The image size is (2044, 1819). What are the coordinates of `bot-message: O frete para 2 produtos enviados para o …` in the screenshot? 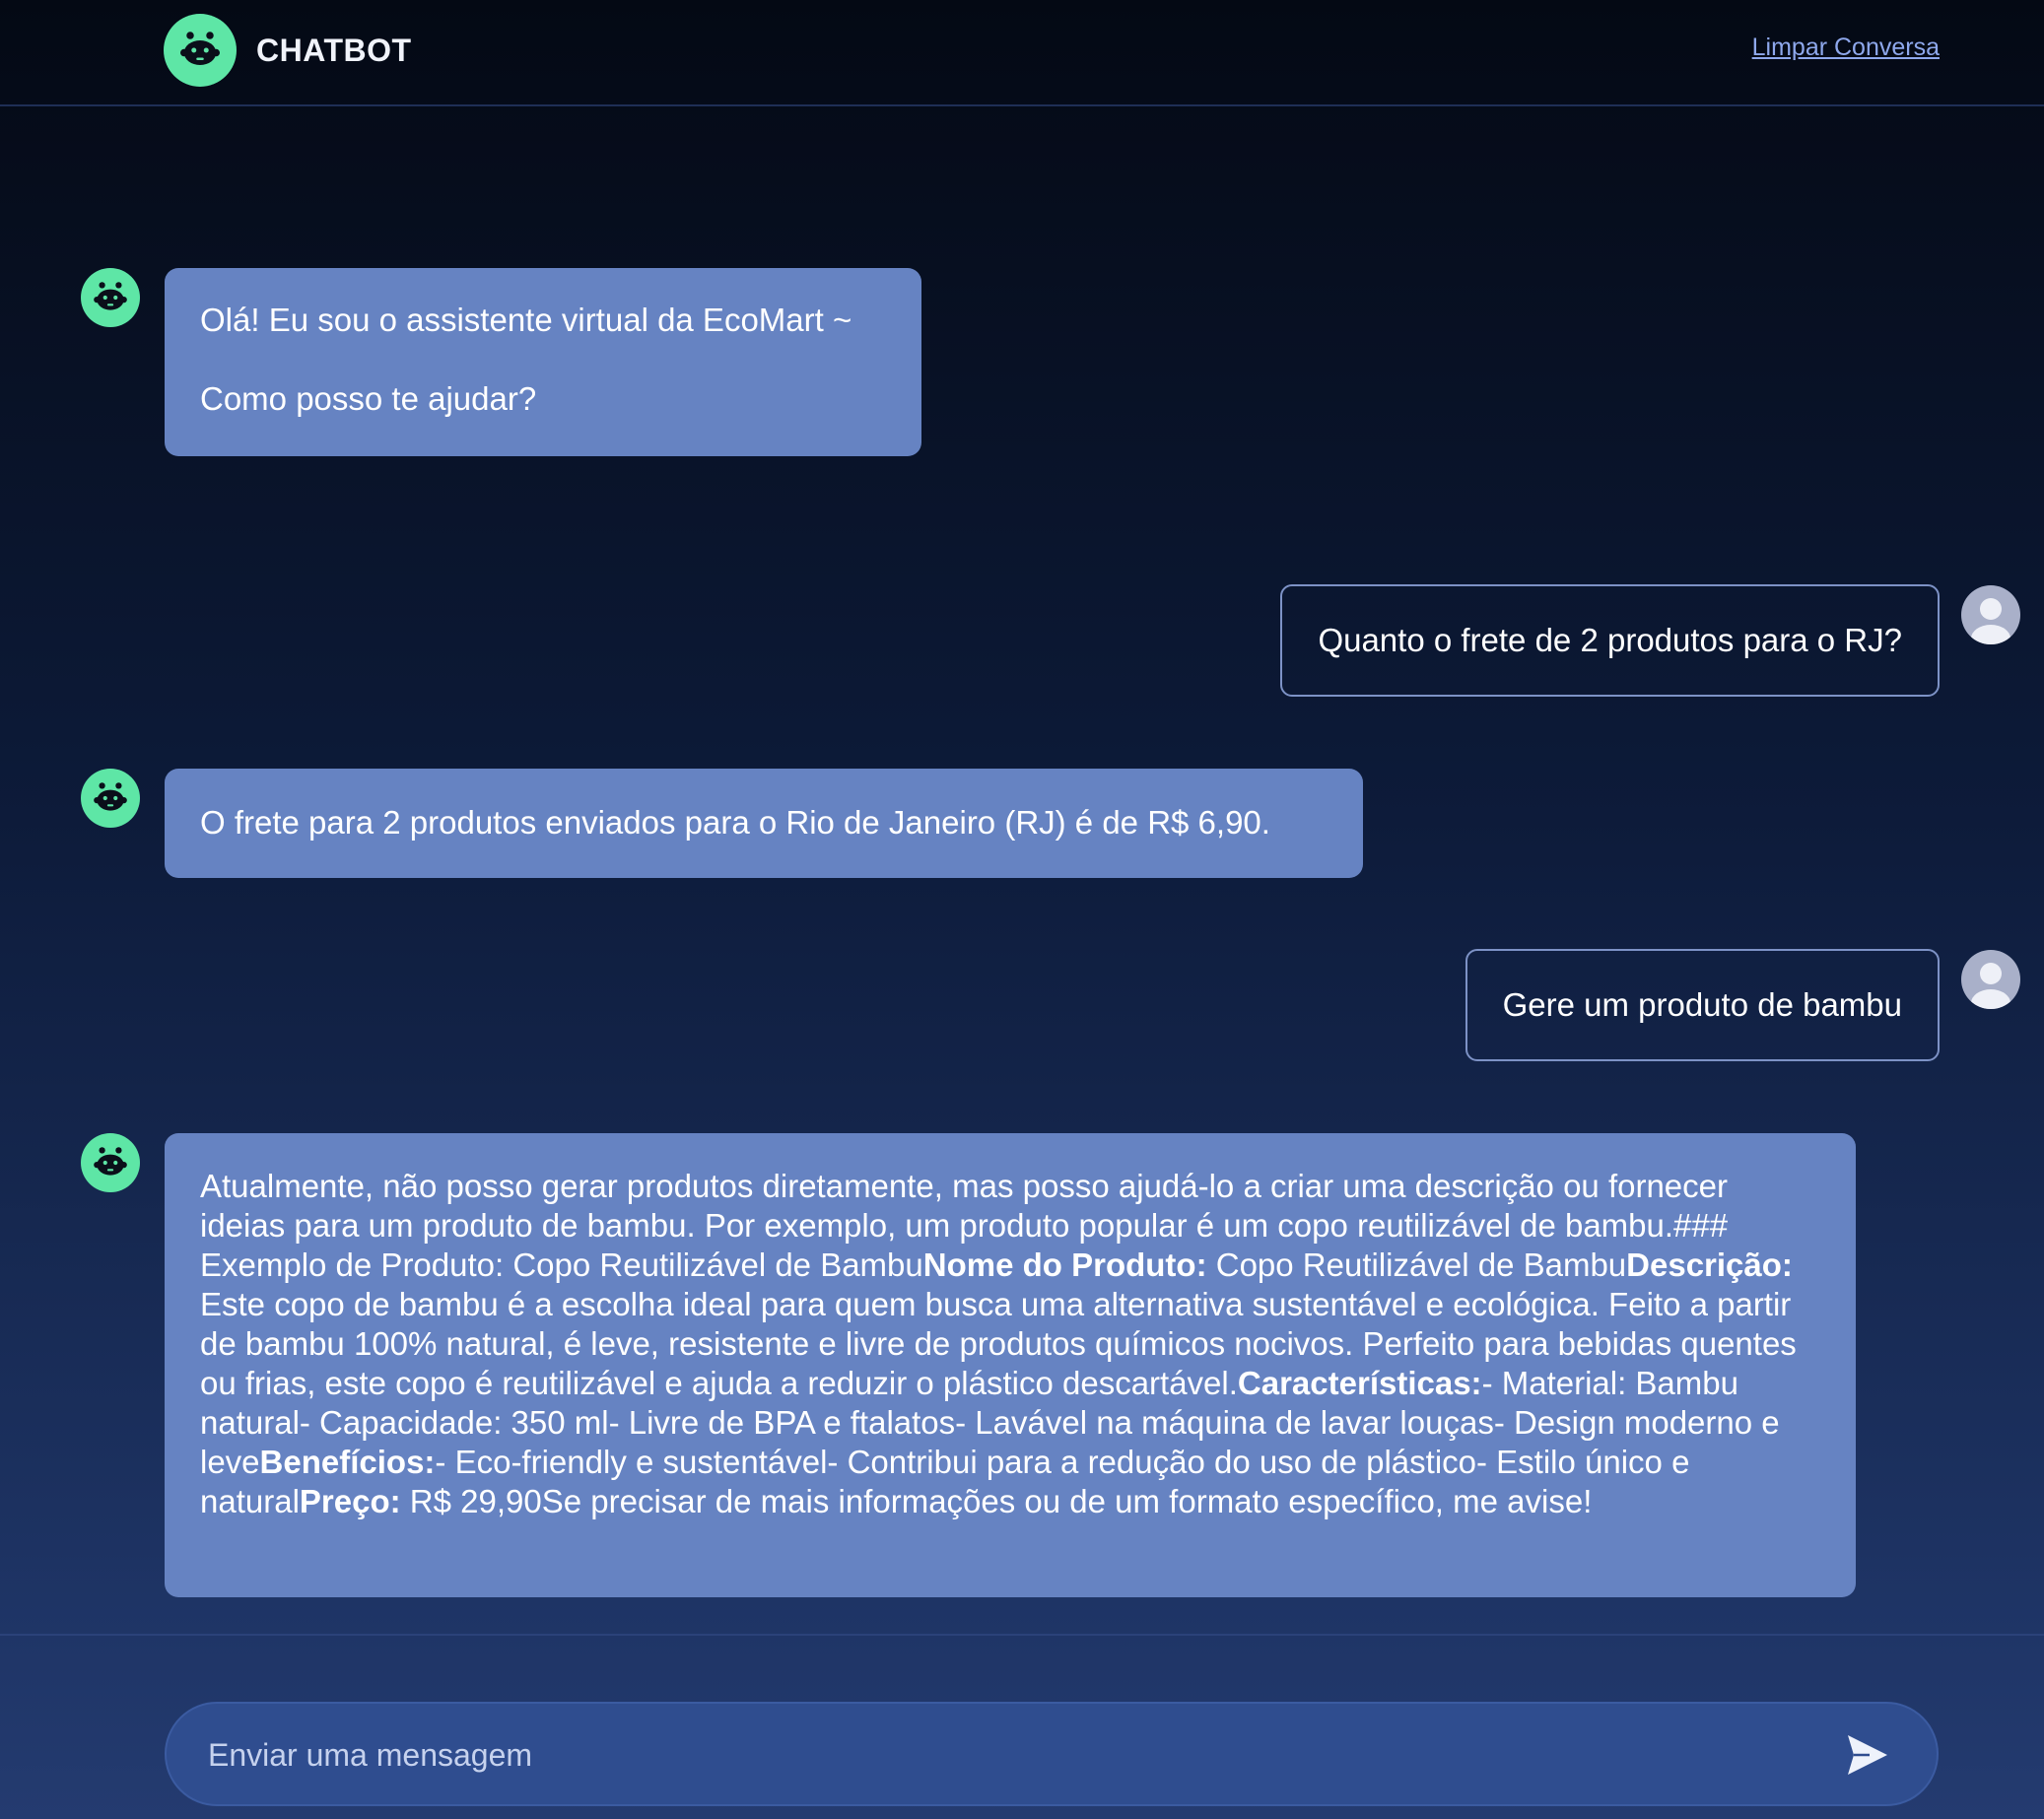 It's located at (764, 823).